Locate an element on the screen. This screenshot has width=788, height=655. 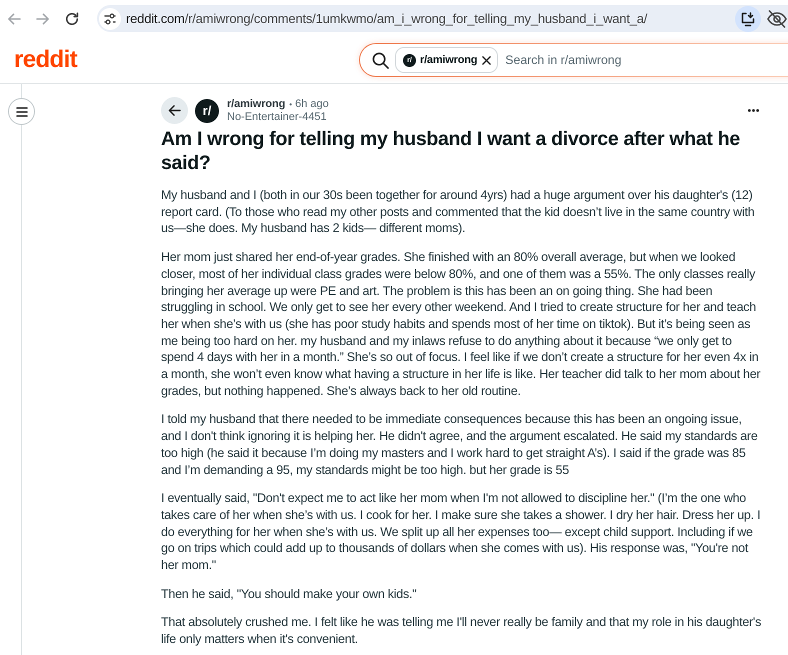
forward-arrow-icon is located at coordinates (43, 18).